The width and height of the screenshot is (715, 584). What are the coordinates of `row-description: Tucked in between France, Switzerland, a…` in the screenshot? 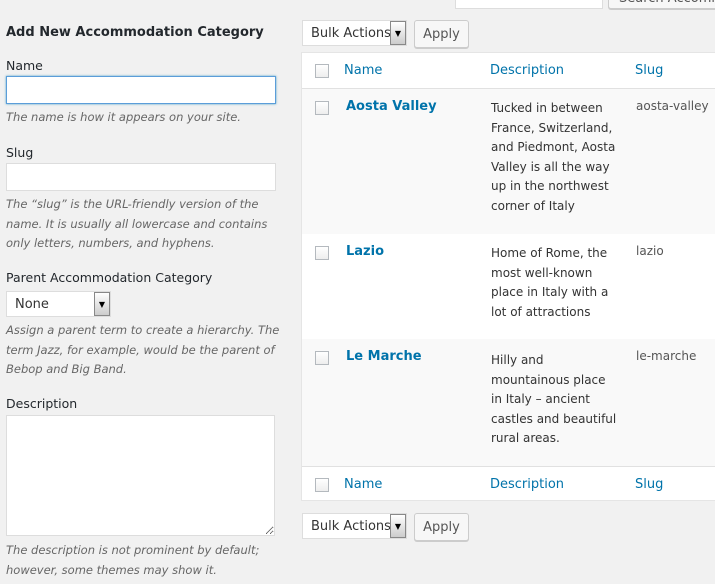 It's located at (553, 157).